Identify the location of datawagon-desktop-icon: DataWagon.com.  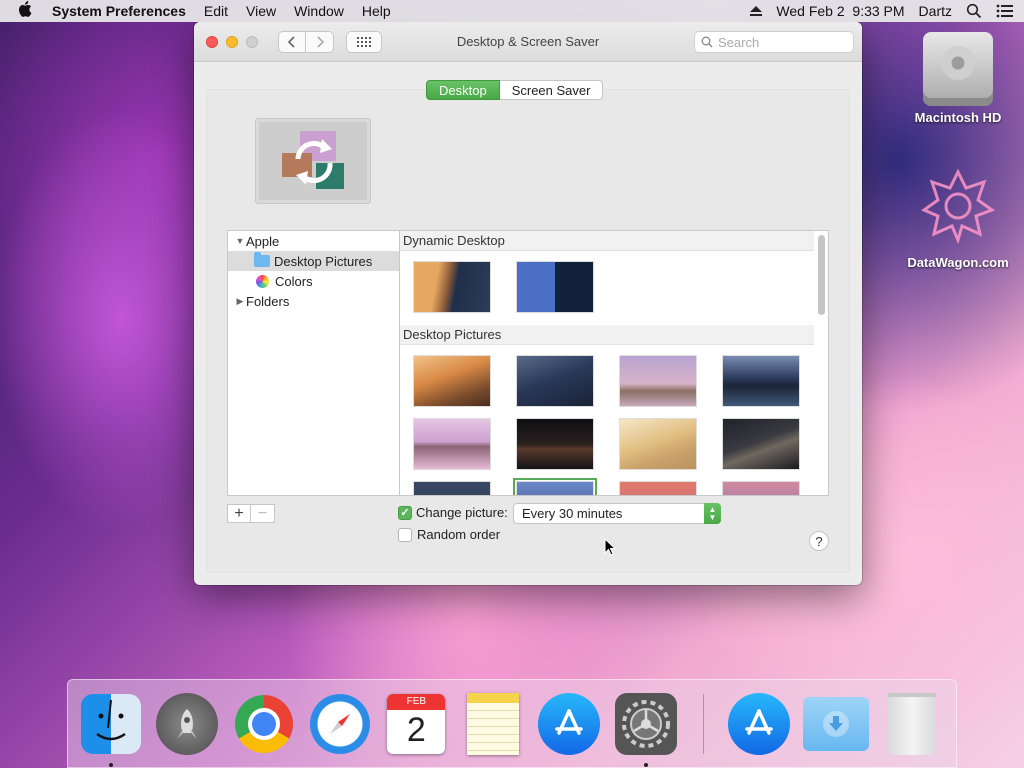
(958, 219).